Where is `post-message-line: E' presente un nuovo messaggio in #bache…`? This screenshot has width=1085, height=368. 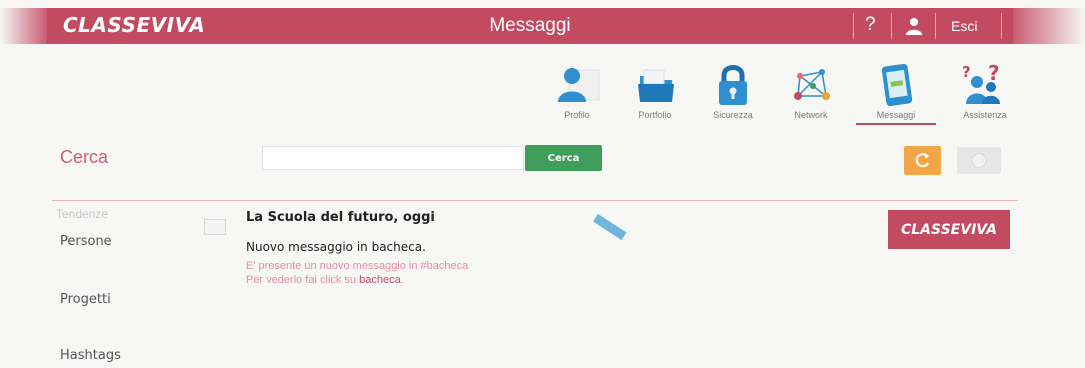
post-message-line: E' presente un nuovo messaggio in #bache… is located at coordinates (357, 266).